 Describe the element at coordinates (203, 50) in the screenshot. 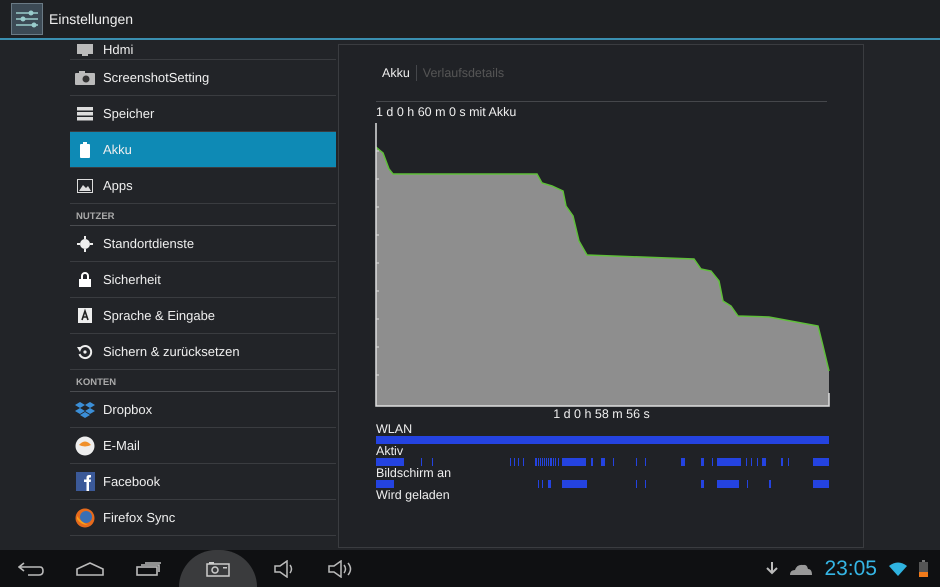

I see `settings-item: Hdmi` at that location.